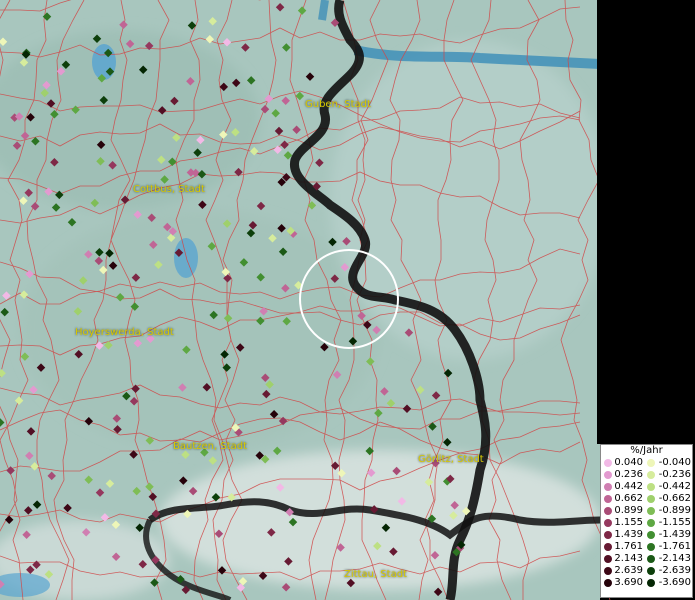 Image resolution: width=695 pixels, height=600 pixels. I want to click on legend-value-positive: 3.690, so click(628, 582).